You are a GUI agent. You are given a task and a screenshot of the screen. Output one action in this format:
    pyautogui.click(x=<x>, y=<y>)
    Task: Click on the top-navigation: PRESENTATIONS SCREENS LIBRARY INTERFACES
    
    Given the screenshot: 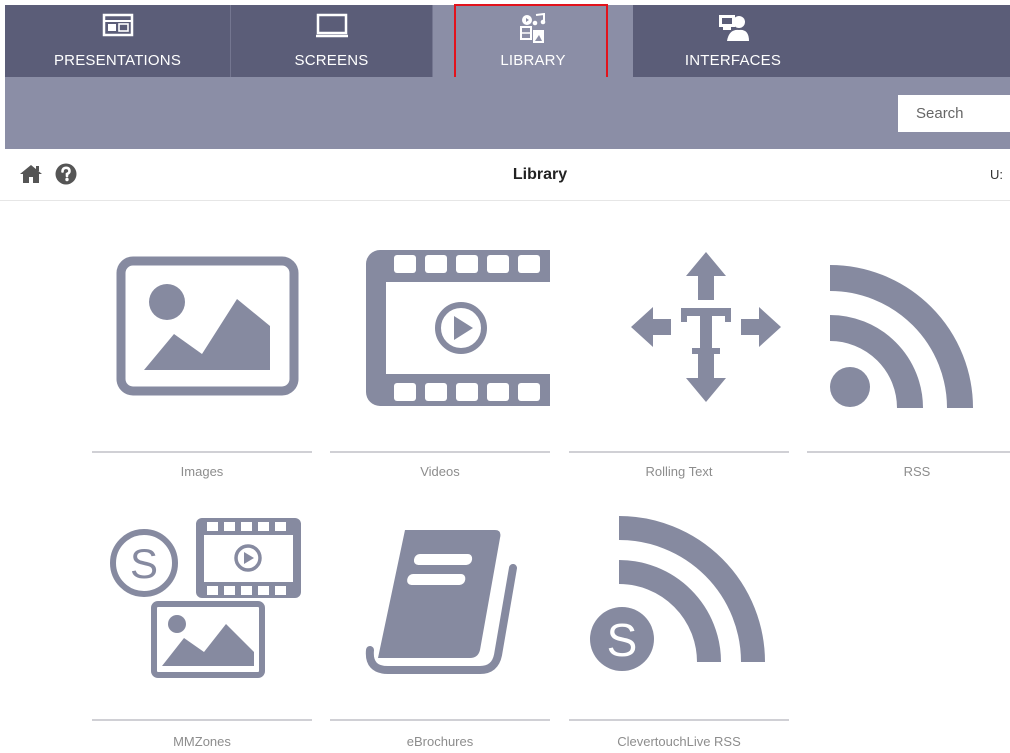 What is the action you would take?
    pyautogui.click(x=507, y=41)
    